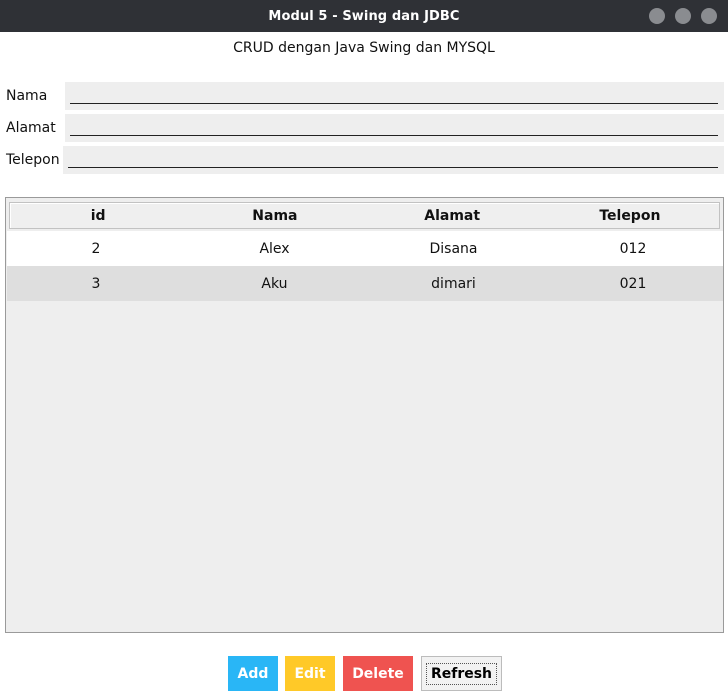  Describe the element at coordinates (274, 283) in the screenshot. I see `table-cell-nama: Aku` at that location.